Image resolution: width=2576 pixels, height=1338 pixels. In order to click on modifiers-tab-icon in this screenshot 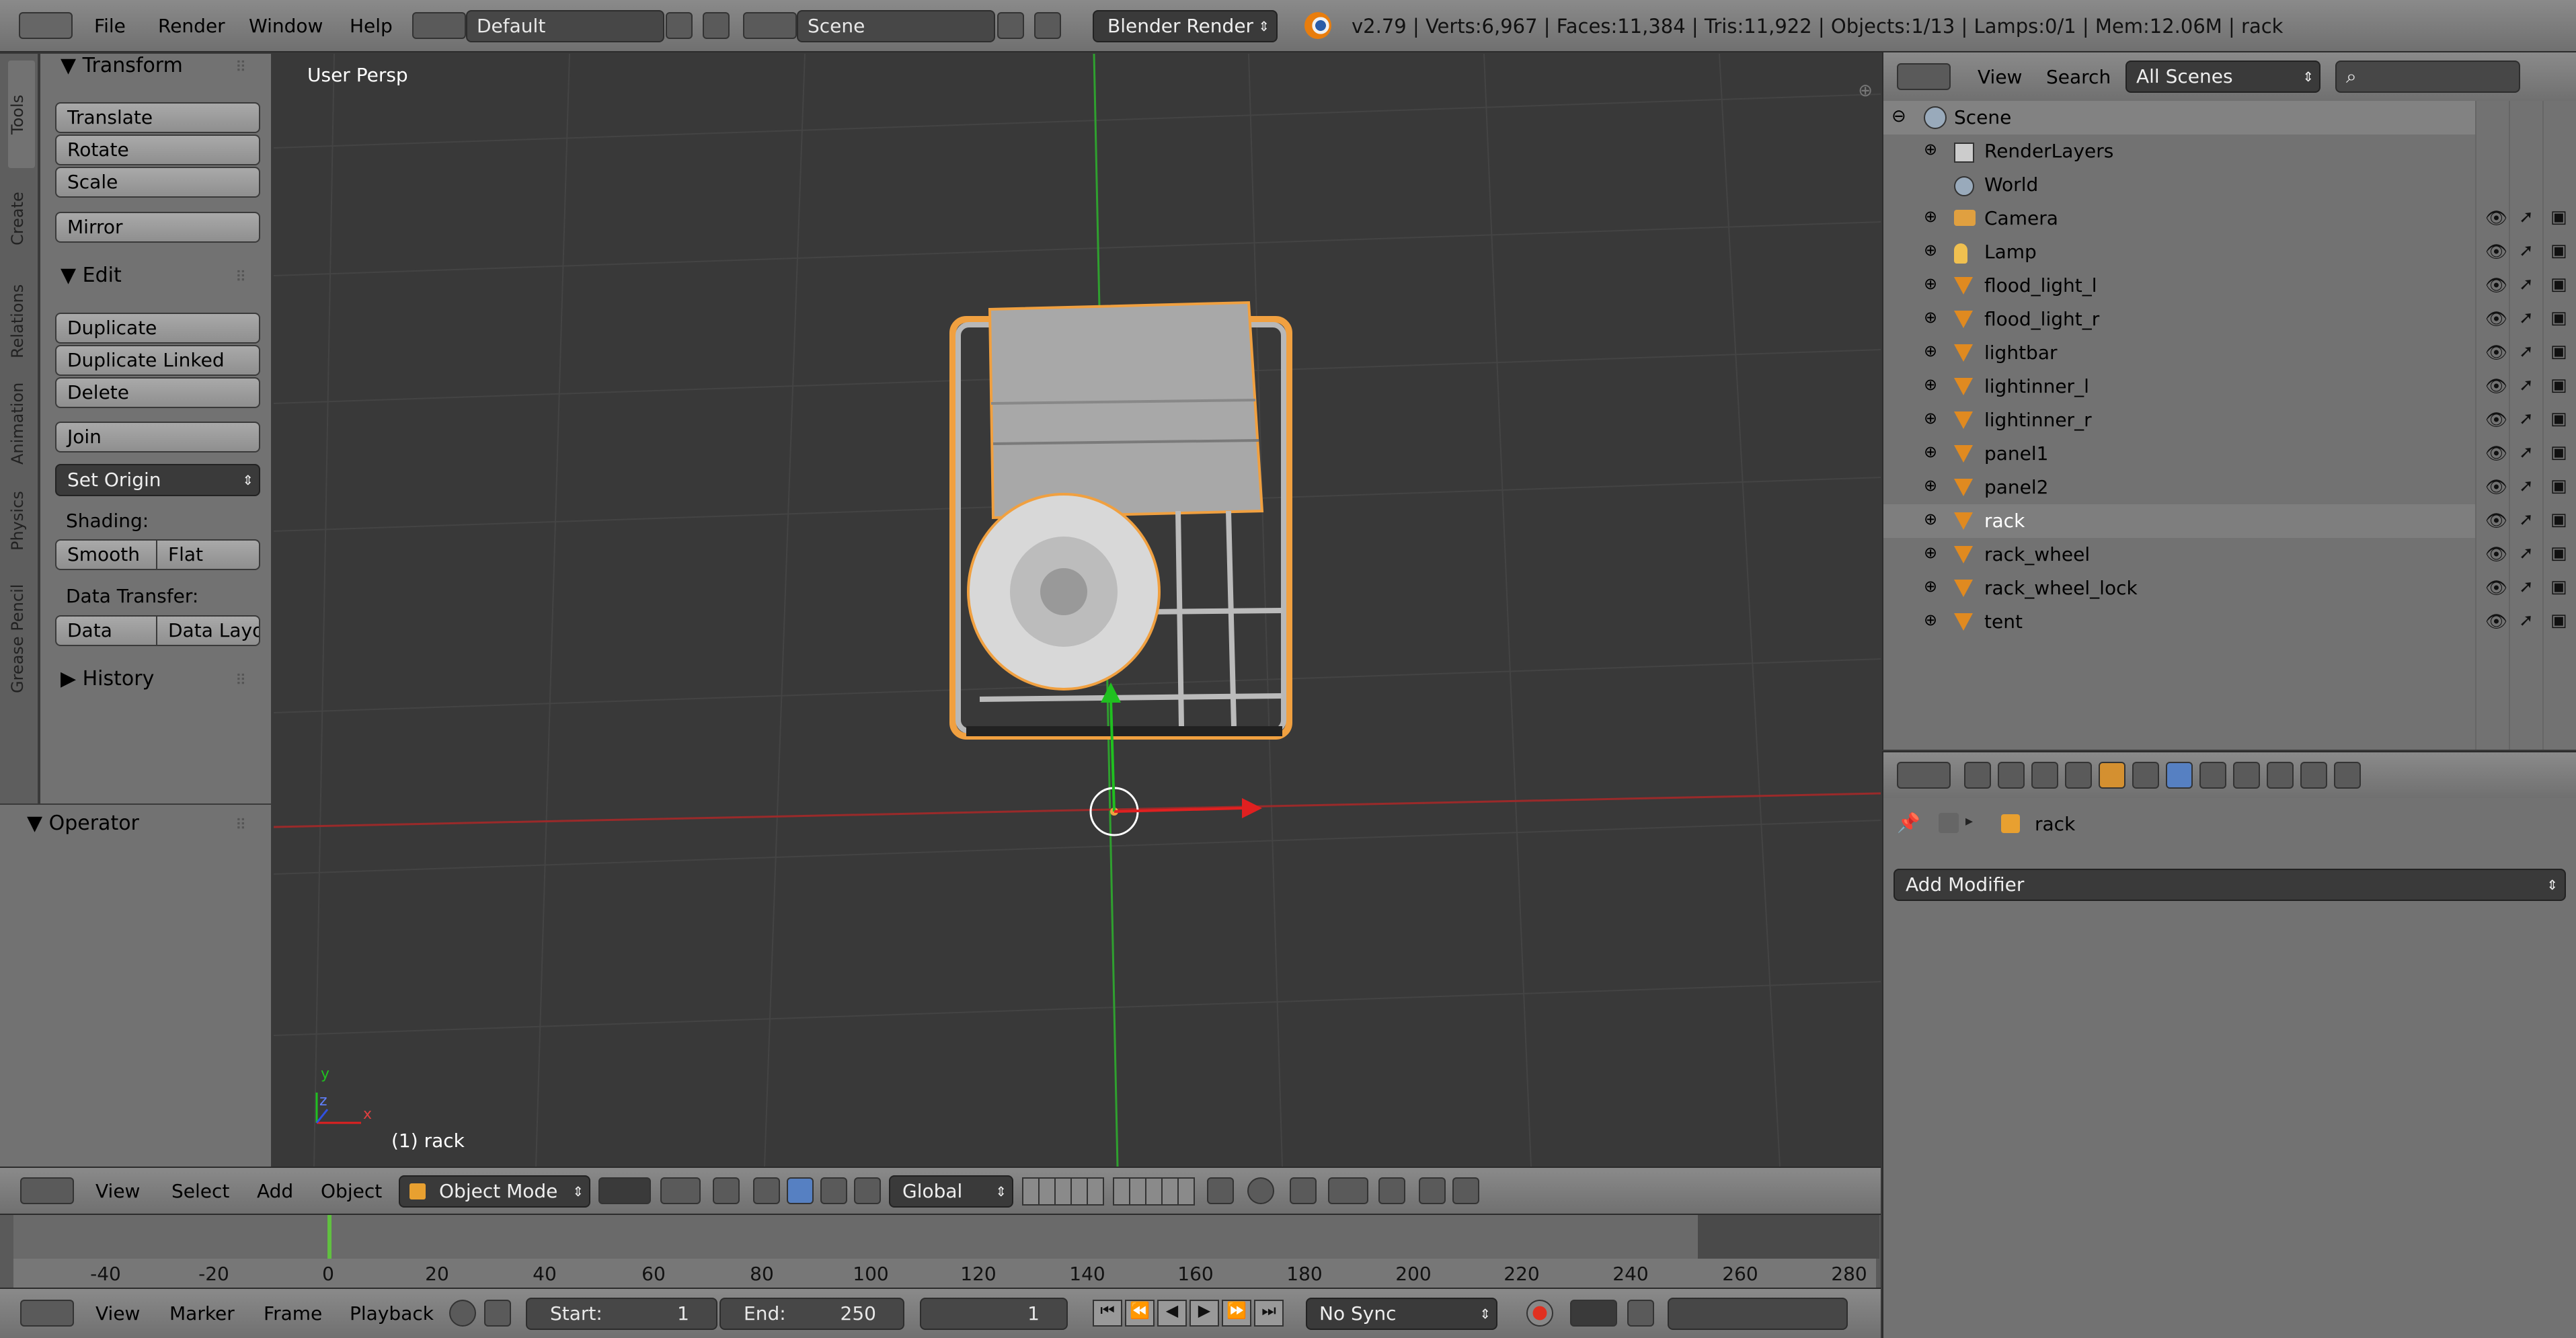, I will do `click(2180, 775)`.